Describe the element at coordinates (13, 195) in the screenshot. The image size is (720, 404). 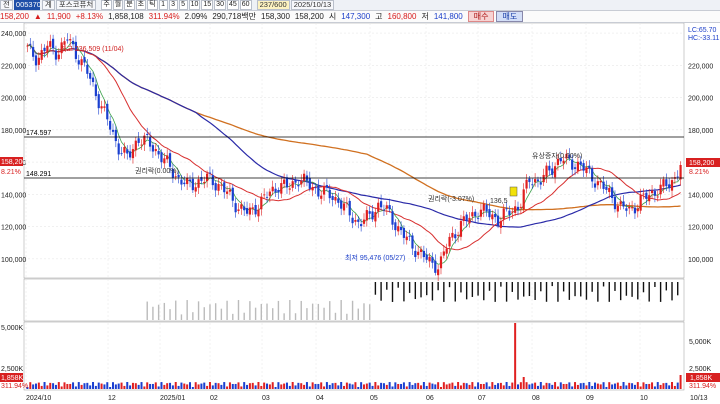
I see `left-tick-label: 140,000` at that location.